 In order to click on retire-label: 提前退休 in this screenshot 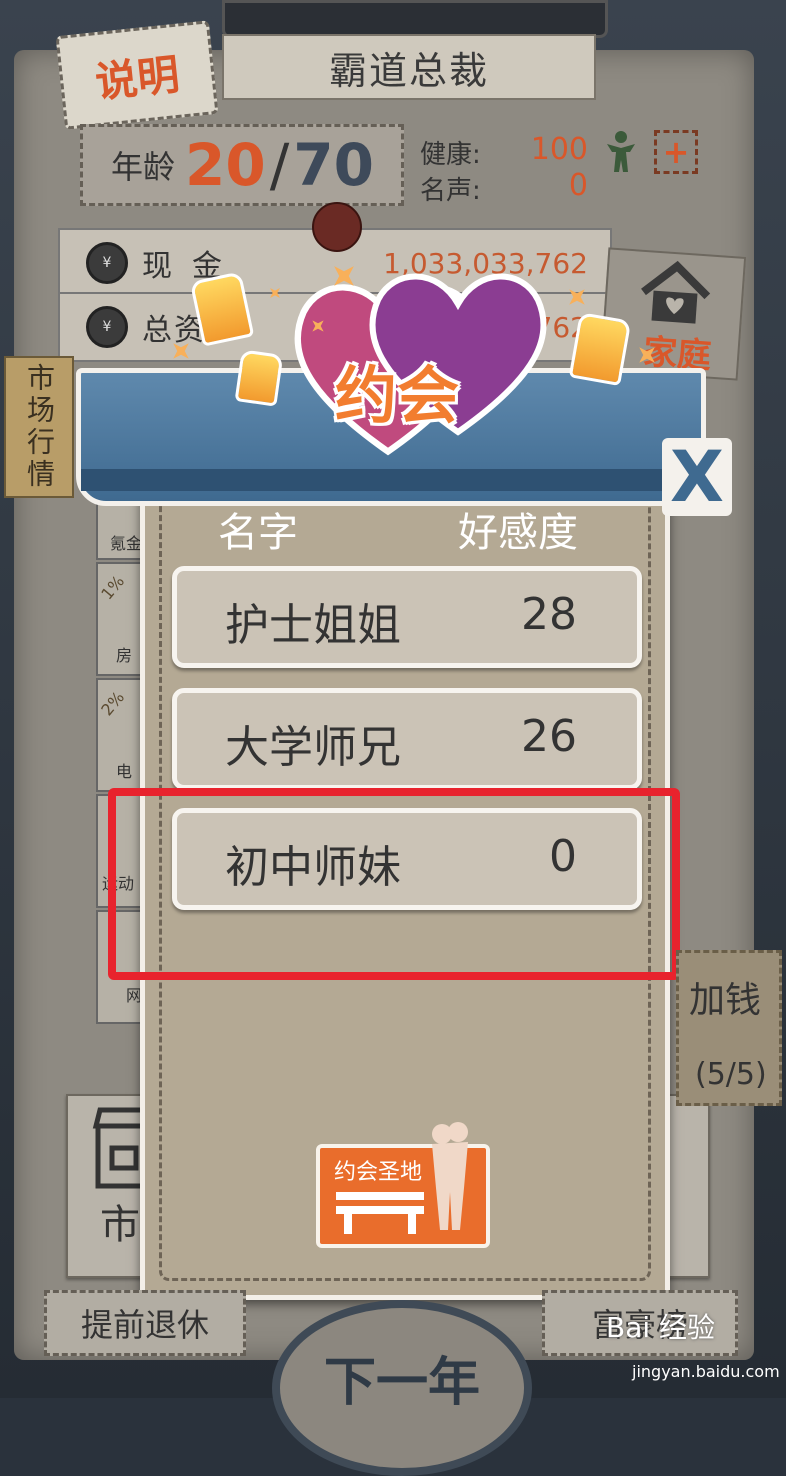, I will do `click(144, 1325)`.